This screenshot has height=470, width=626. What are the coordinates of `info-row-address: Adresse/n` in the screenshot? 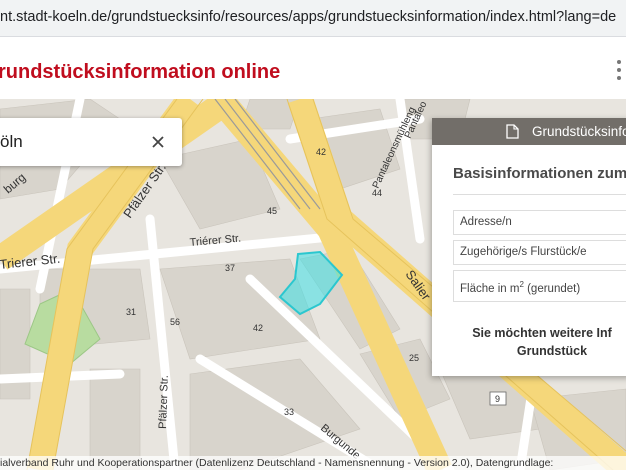 It's located at (539, 222).